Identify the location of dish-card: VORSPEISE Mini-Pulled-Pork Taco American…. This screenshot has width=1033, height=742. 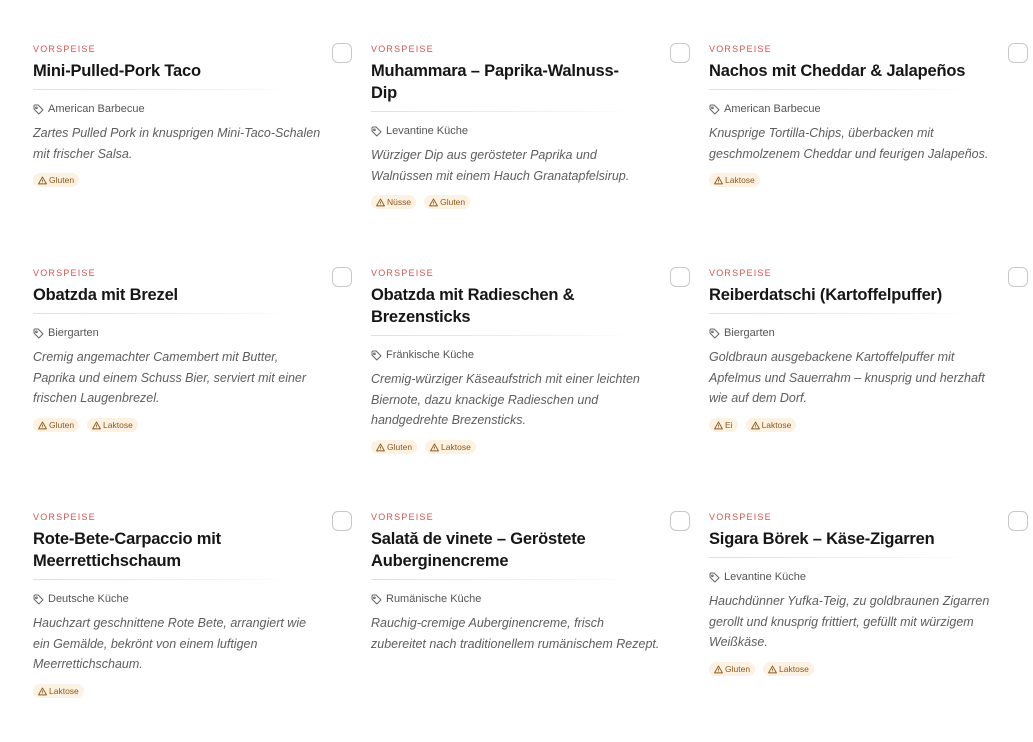
(192, 115).